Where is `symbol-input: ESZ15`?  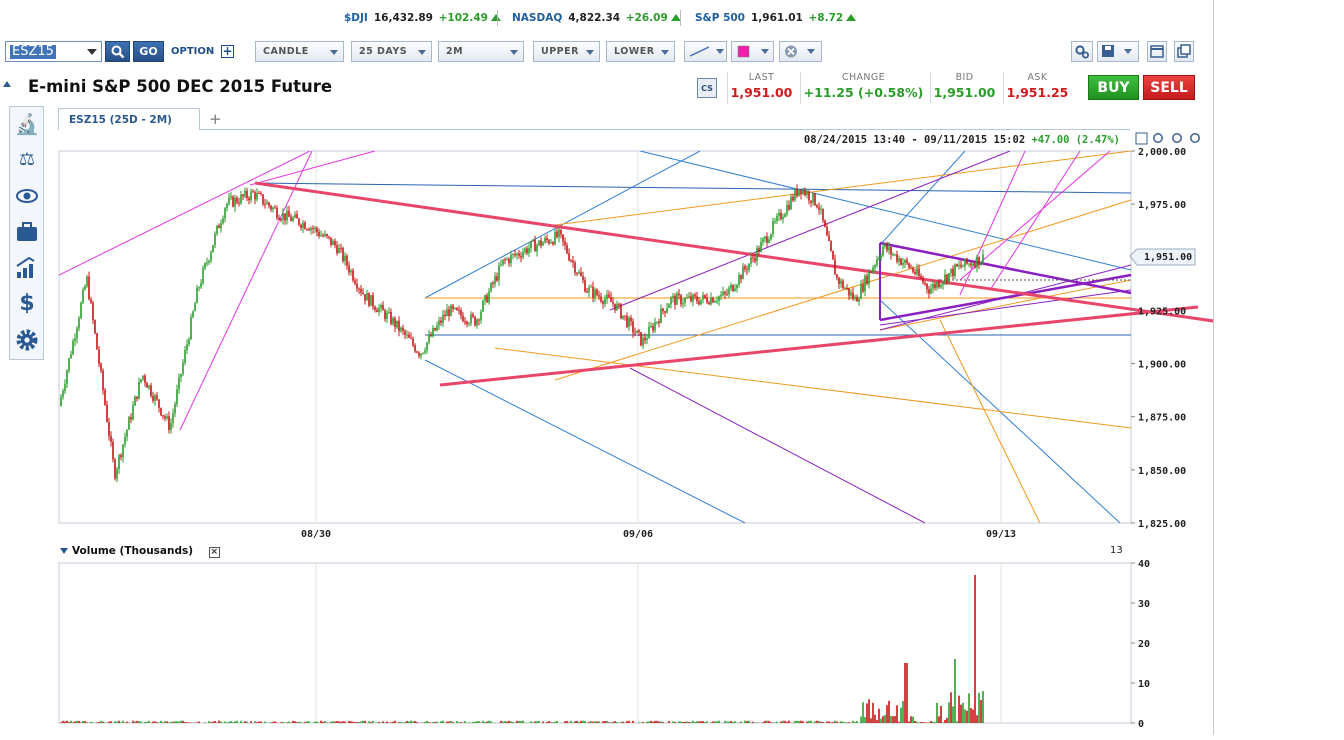 symbol-input: ESZ15 is located at coordinates (53, 51).